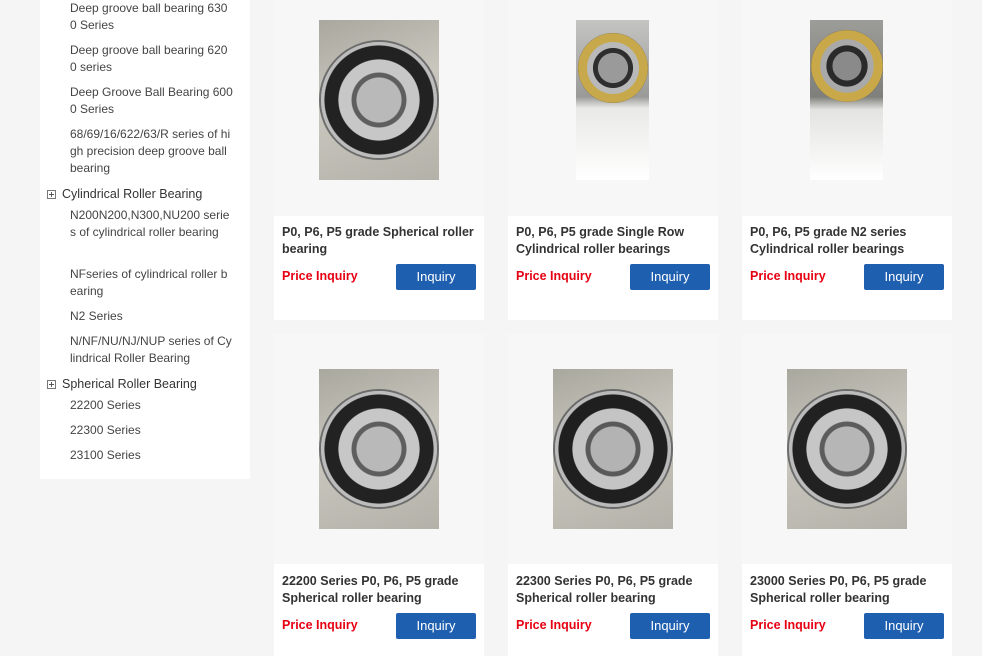 This screenshot has height=656, width=982. What do you see at coordinates (152, 101) in the screenshot?
I see `sidebar-item-6000-series: Deep Groove Ball Bearing 6000 Series` at bounding box center [152, 101].